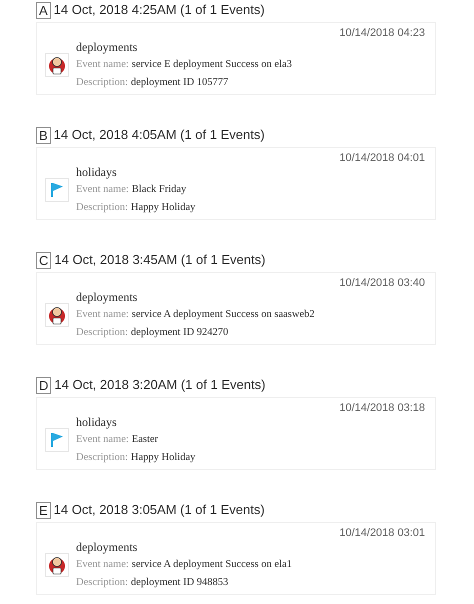 The image size is (474, 604). What do you see at coordinates (43, 510) in the screenshot?
I see `group-marker: E` at bounding box center [43, 510].